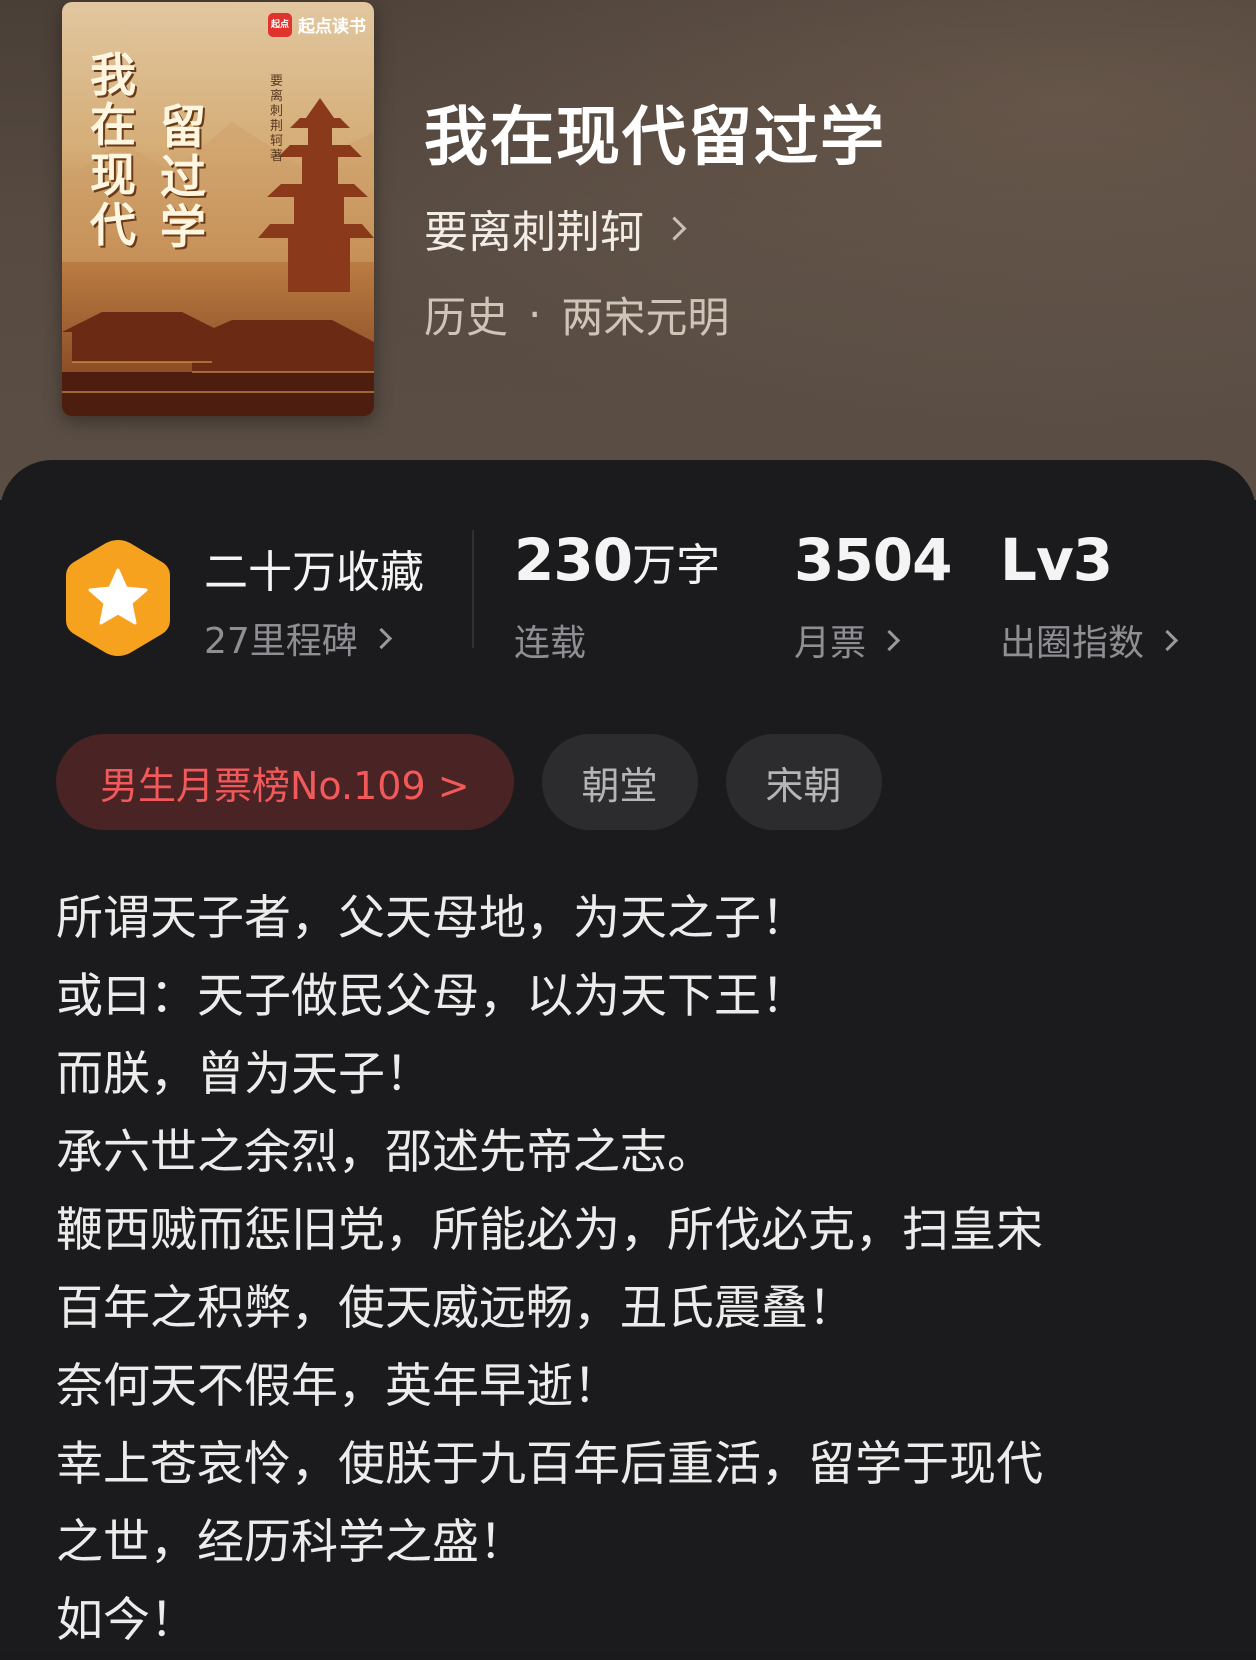  Describe the element at coordinates (573, 560) in the screenshot. I see `word-count-number: 230` at that location.